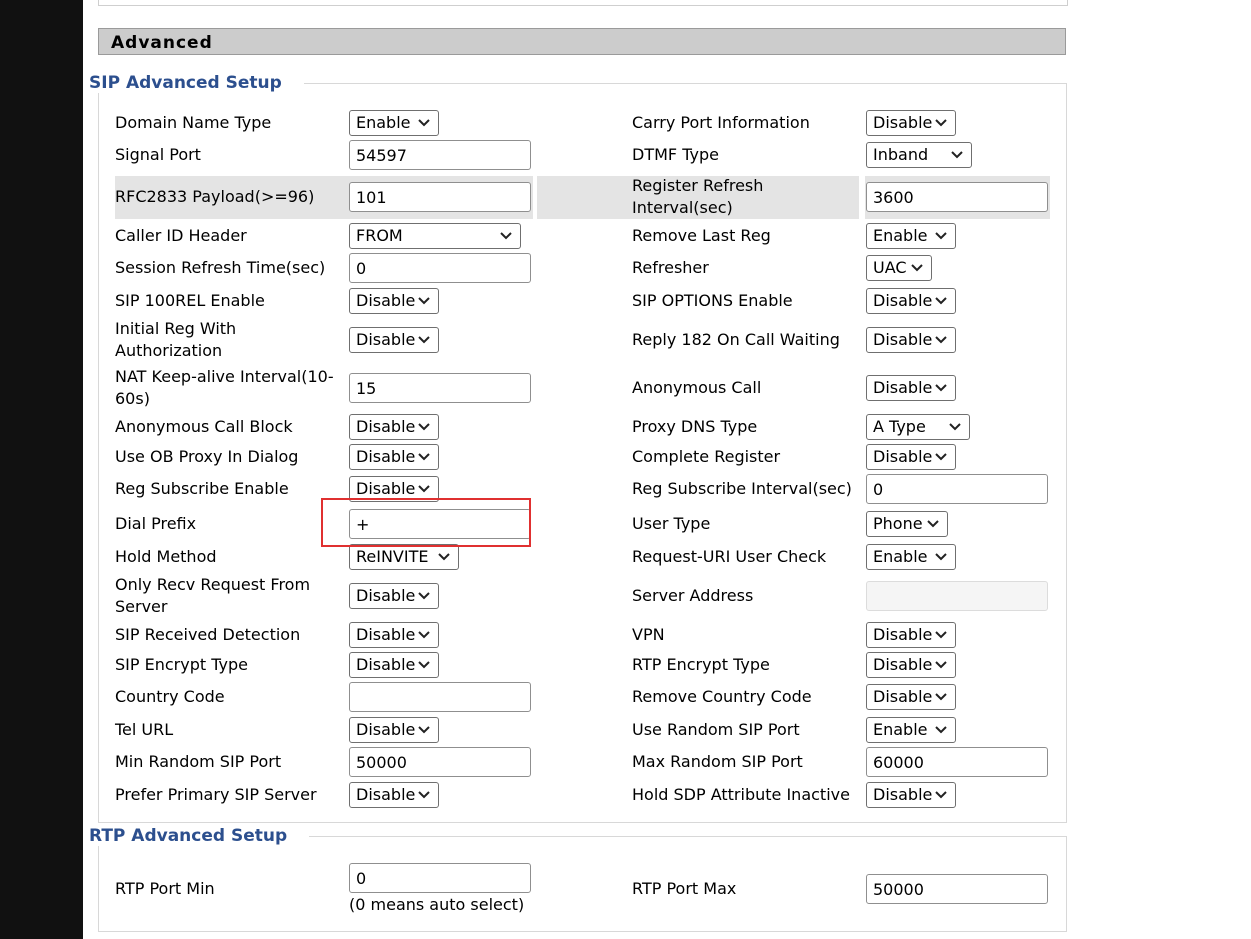  What do you see at coordinates (706, 456) in the screenshot?
I see `complete-register-label: Complete Register` at bounding box center [706, 456].